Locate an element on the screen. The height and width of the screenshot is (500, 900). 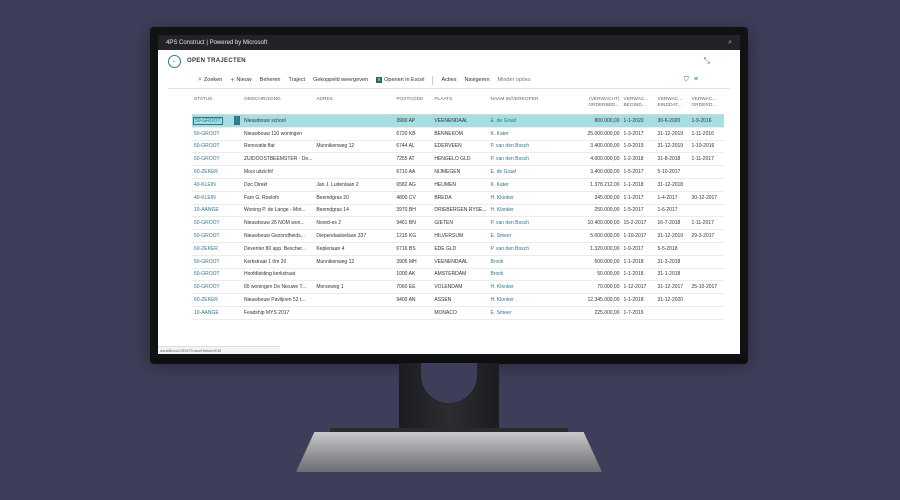
cell-plaats: NIJMEGEN is located at coordinates (460, 172).